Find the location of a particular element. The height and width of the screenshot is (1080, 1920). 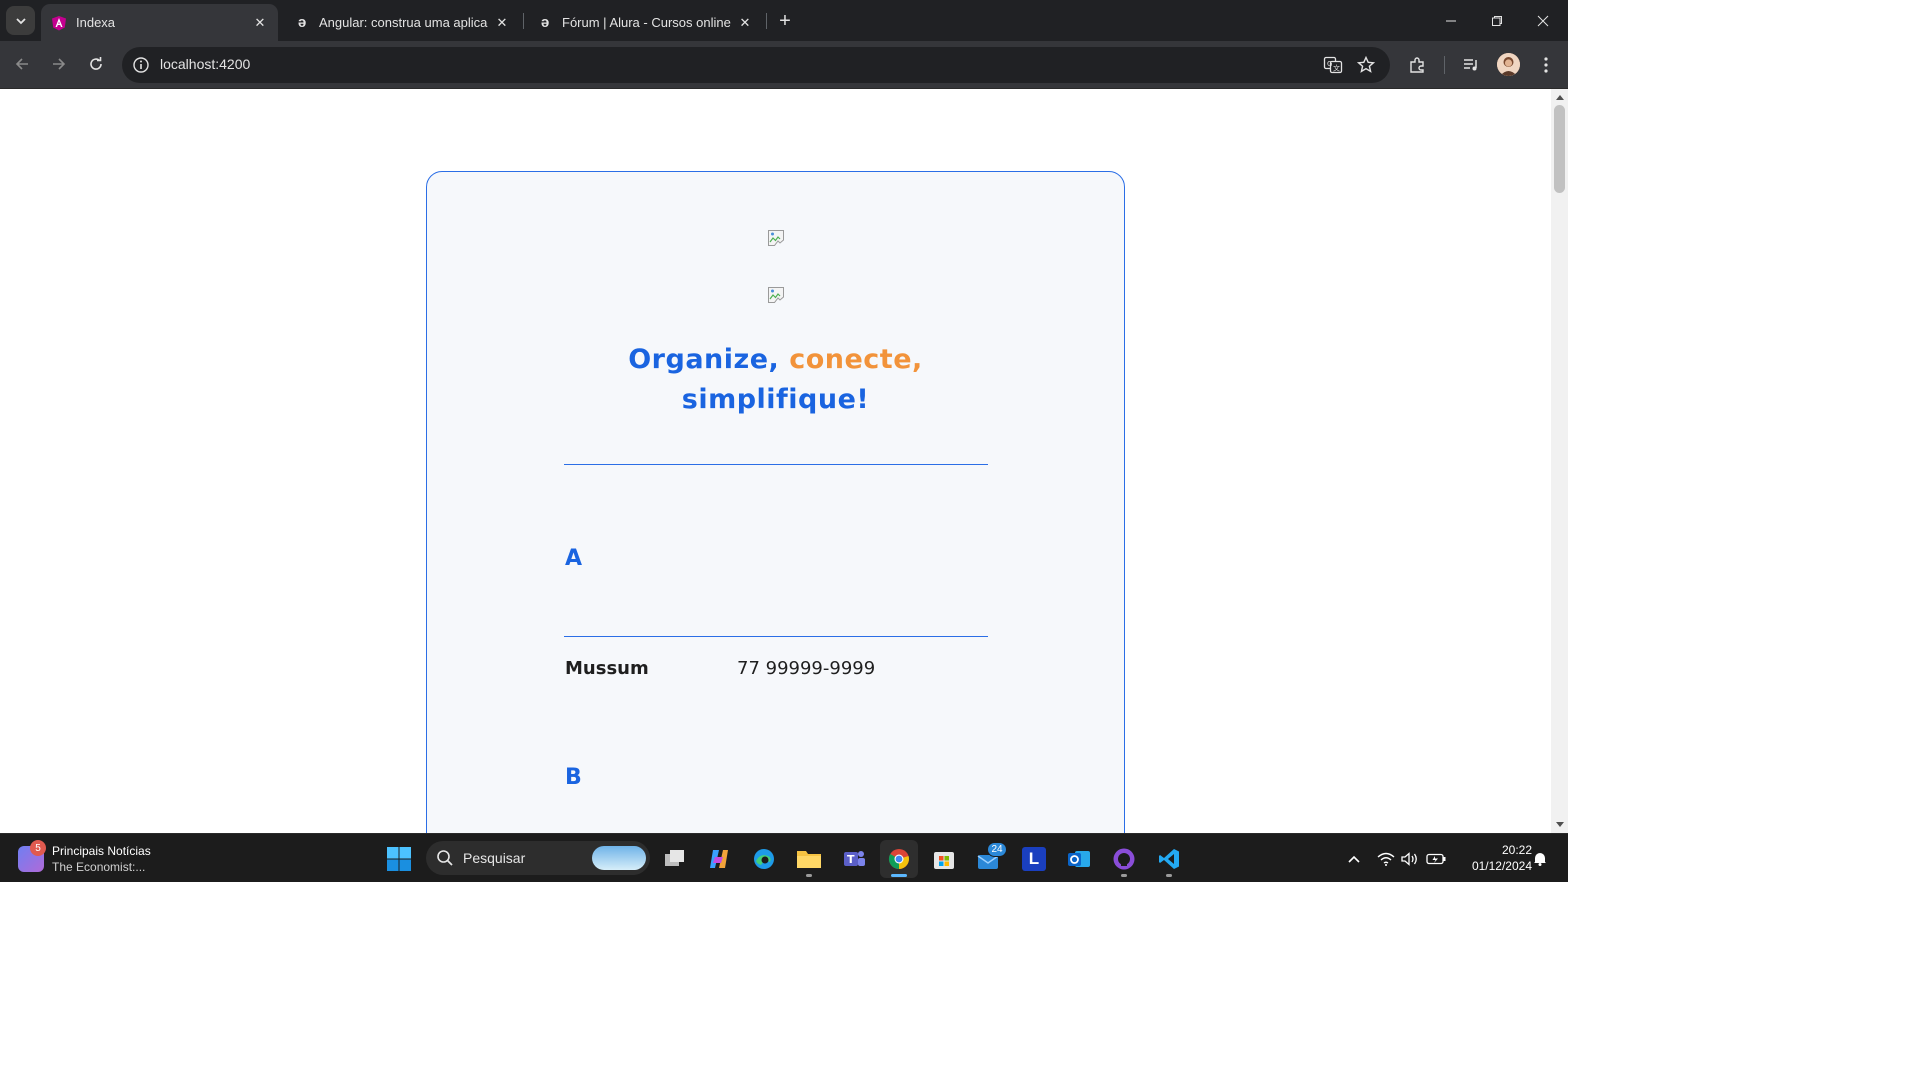

scroll-thumb is located at coordinates (1559, 149).